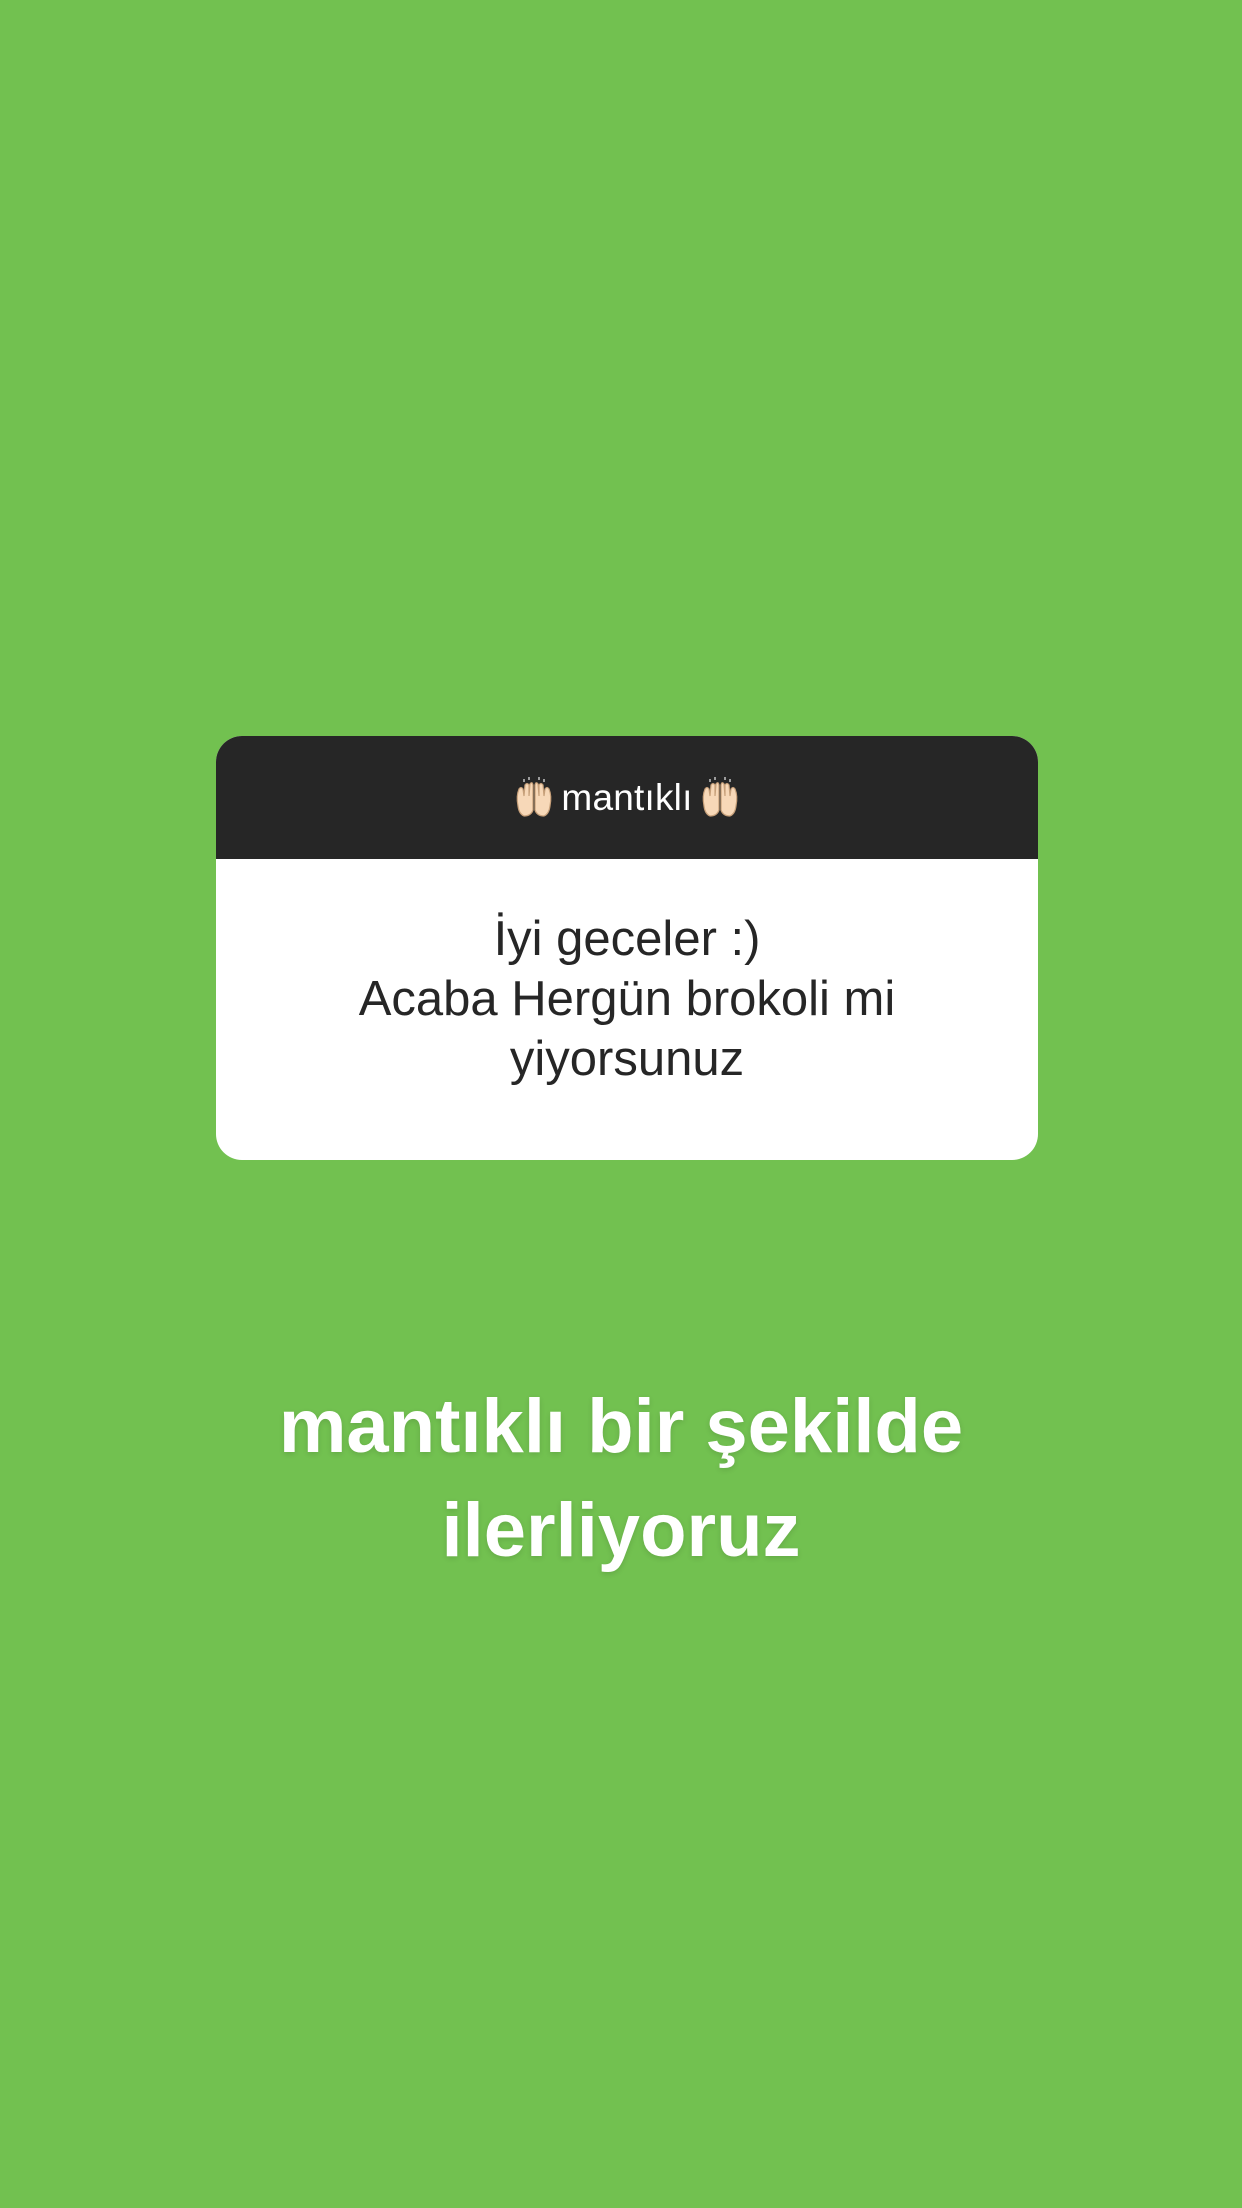  What do you see at coordinates (621, 1426) in the screenshot?
I see `answer-line: mantıklı bir şekilde` at bounding box center [621, 1426].